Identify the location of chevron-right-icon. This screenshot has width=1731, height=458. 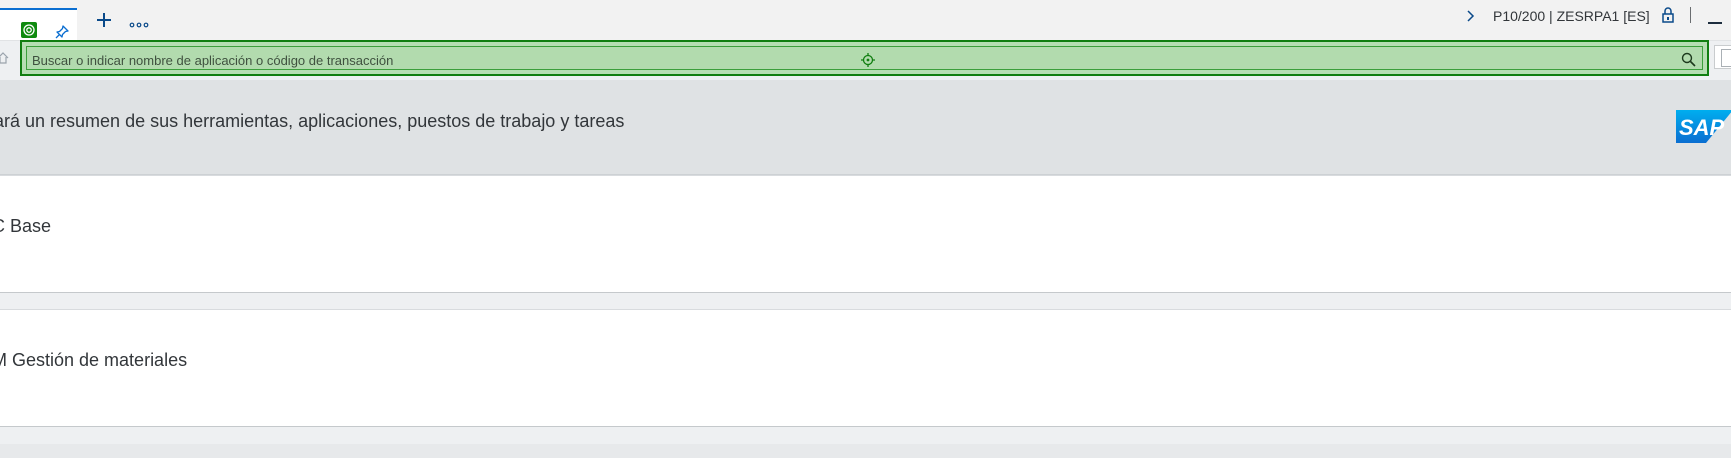
(1470, 16).